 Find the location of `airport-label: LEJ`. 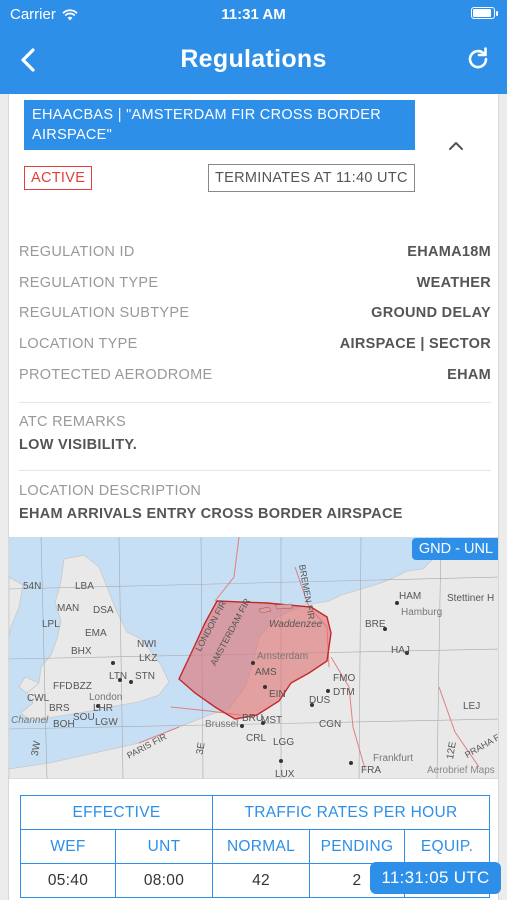

airport-label: LEJ is located at coordinates (472, 706).